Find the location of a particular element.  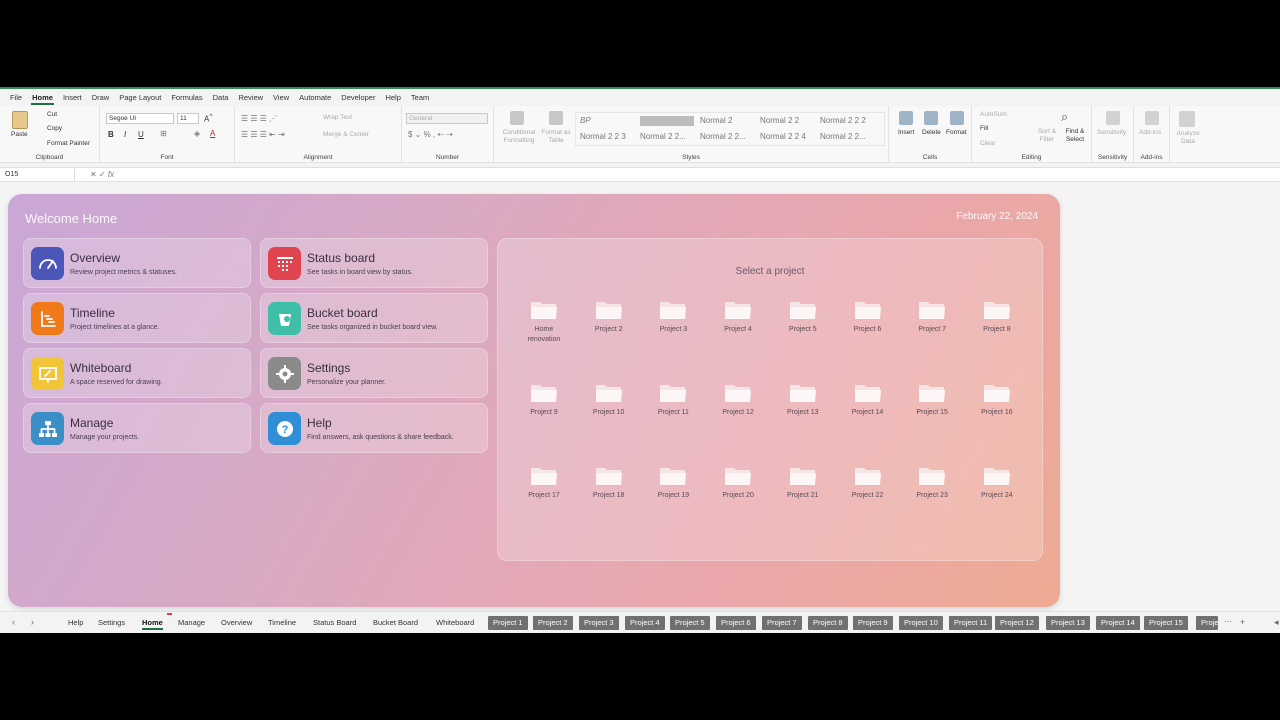

ribbon-tab-file: File is located at coordinates (16, 97).